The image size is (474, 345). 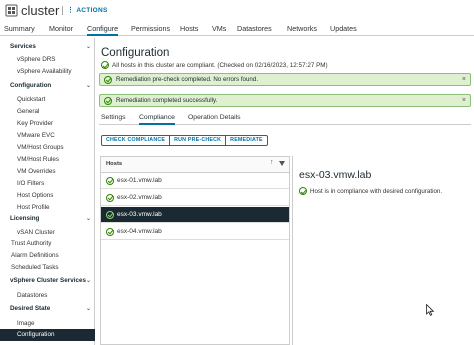 I want to click on sidebar-item-label: I/O Filters, so click(x=31, y=183).